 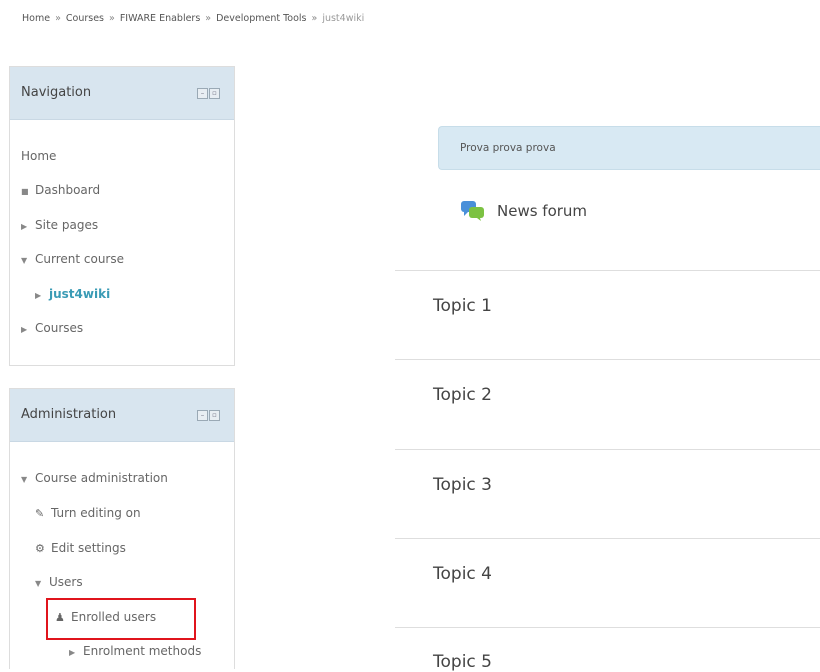 I want to click on navigation-block-header: Navigation – ▫, so click(x=122, y=93).